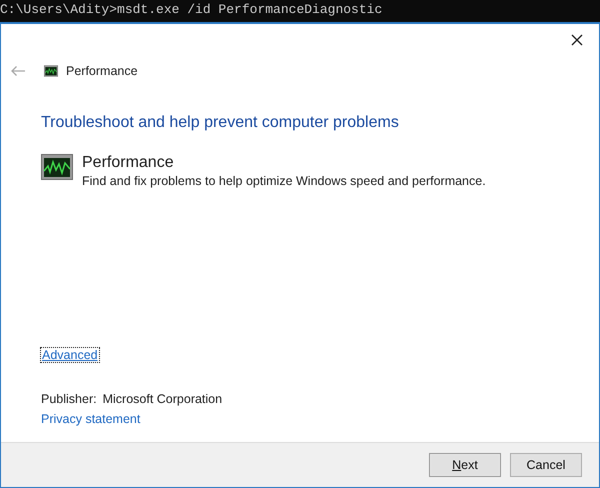  What do you see at coordinates (102, 71) in the screenshot?
I see `window-title: Performance` at bounding box center [102, 71].